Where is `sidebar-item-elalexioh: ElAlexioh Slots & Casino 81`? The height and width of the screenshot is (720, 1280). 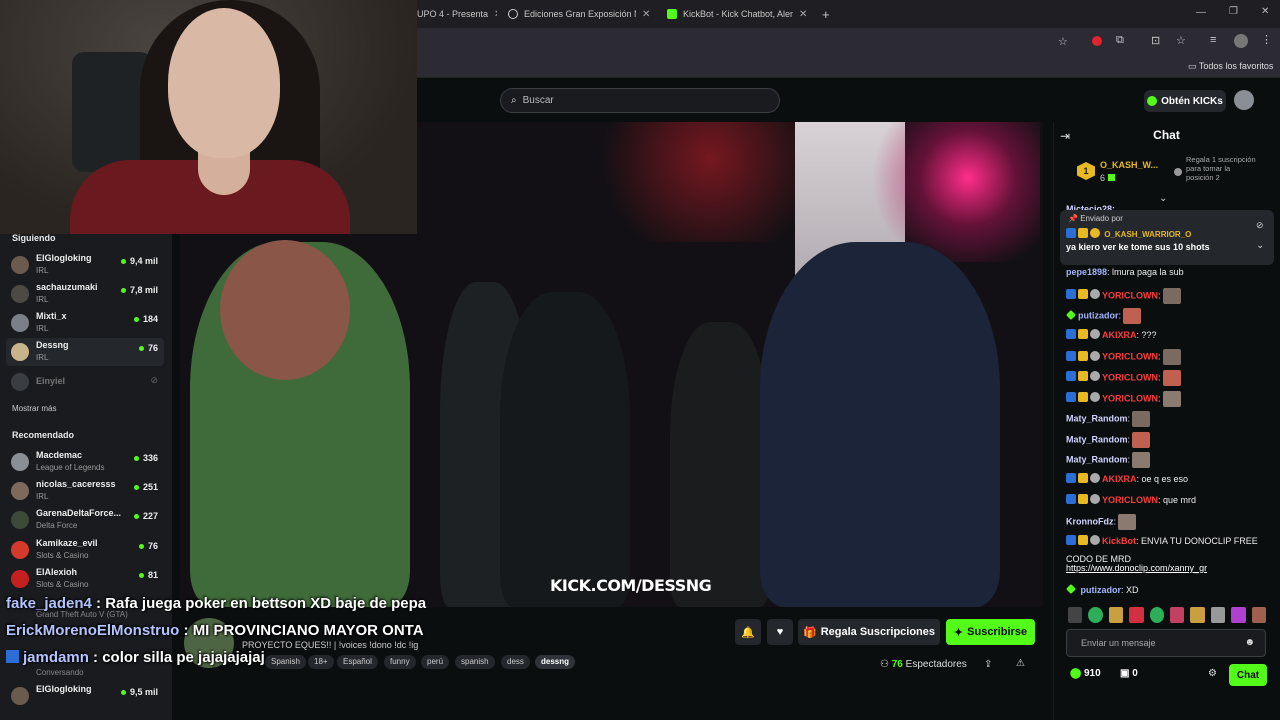 sidebar-item-elalexioh: ElAlexioh Slots & Casino 81 is located at coordinates (85, 579).